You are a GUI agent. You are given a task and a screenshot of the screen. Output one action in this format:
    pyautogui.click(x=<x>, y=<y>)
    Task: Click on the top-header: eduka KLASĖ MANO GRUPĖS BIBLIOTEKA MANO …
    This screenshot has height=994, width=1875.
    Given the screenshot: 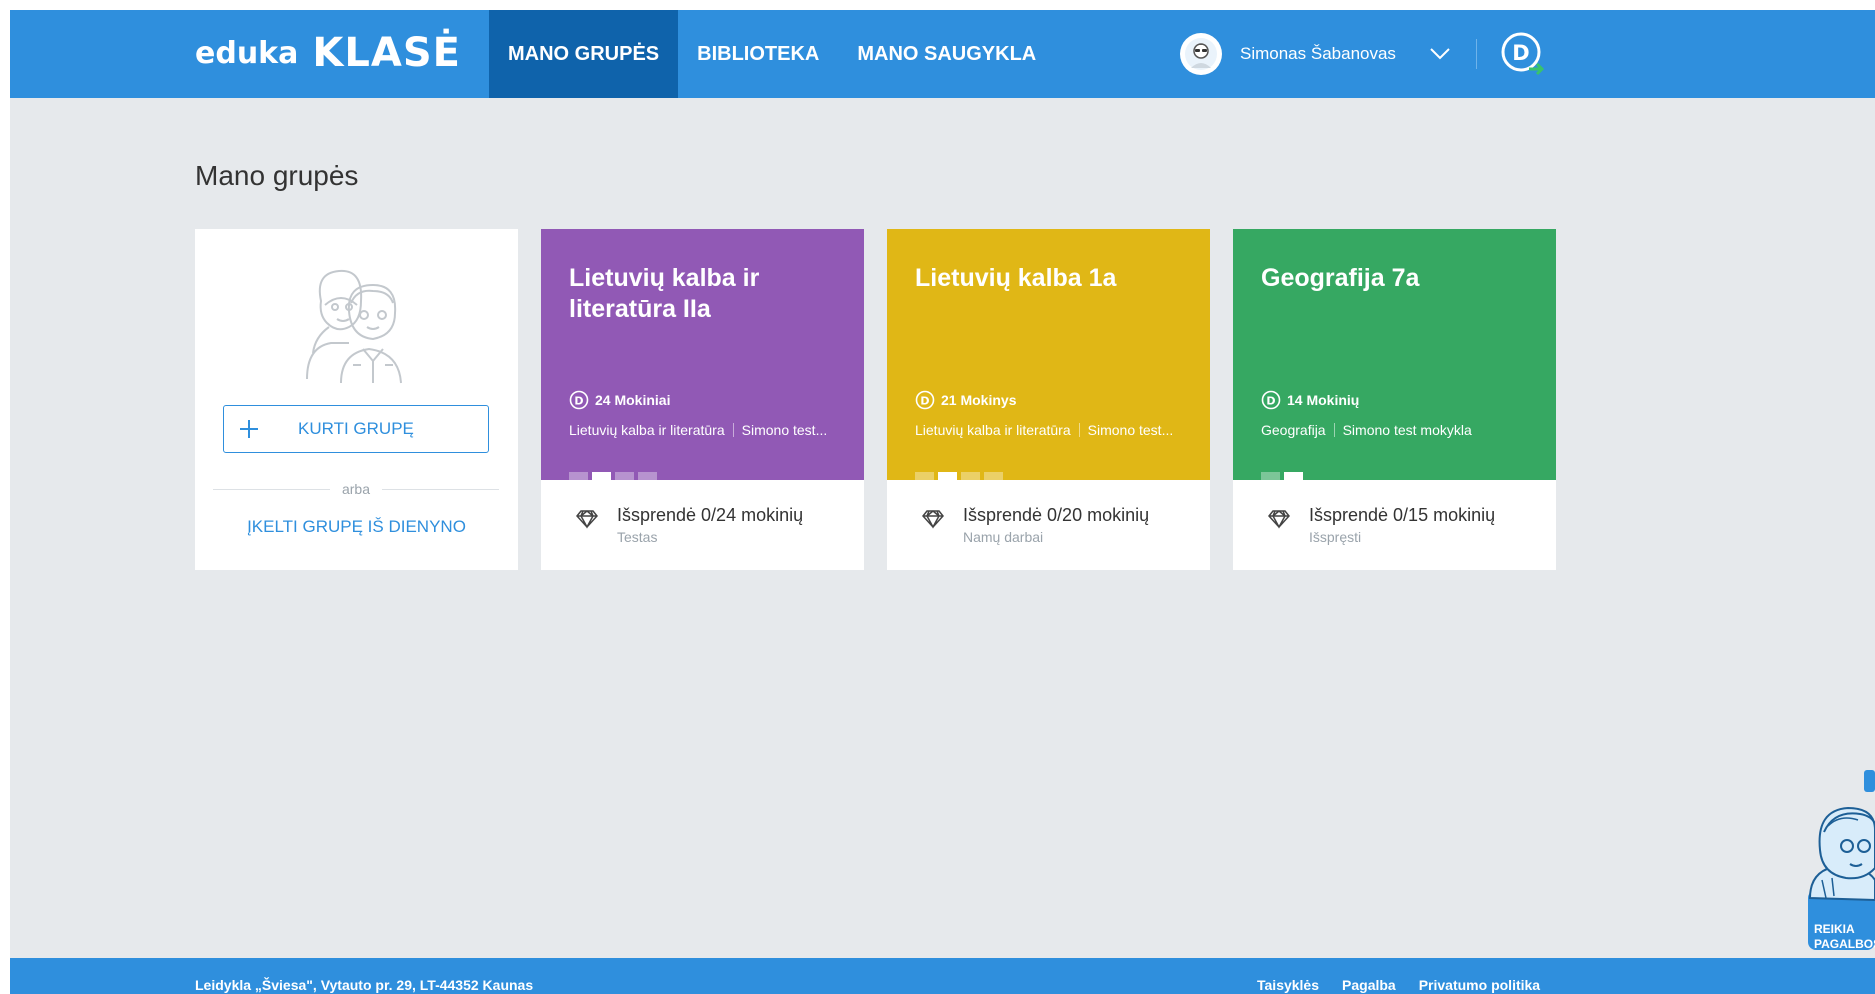 What is the action you would take?
    pyautogui.click(x=942, y=54)
    